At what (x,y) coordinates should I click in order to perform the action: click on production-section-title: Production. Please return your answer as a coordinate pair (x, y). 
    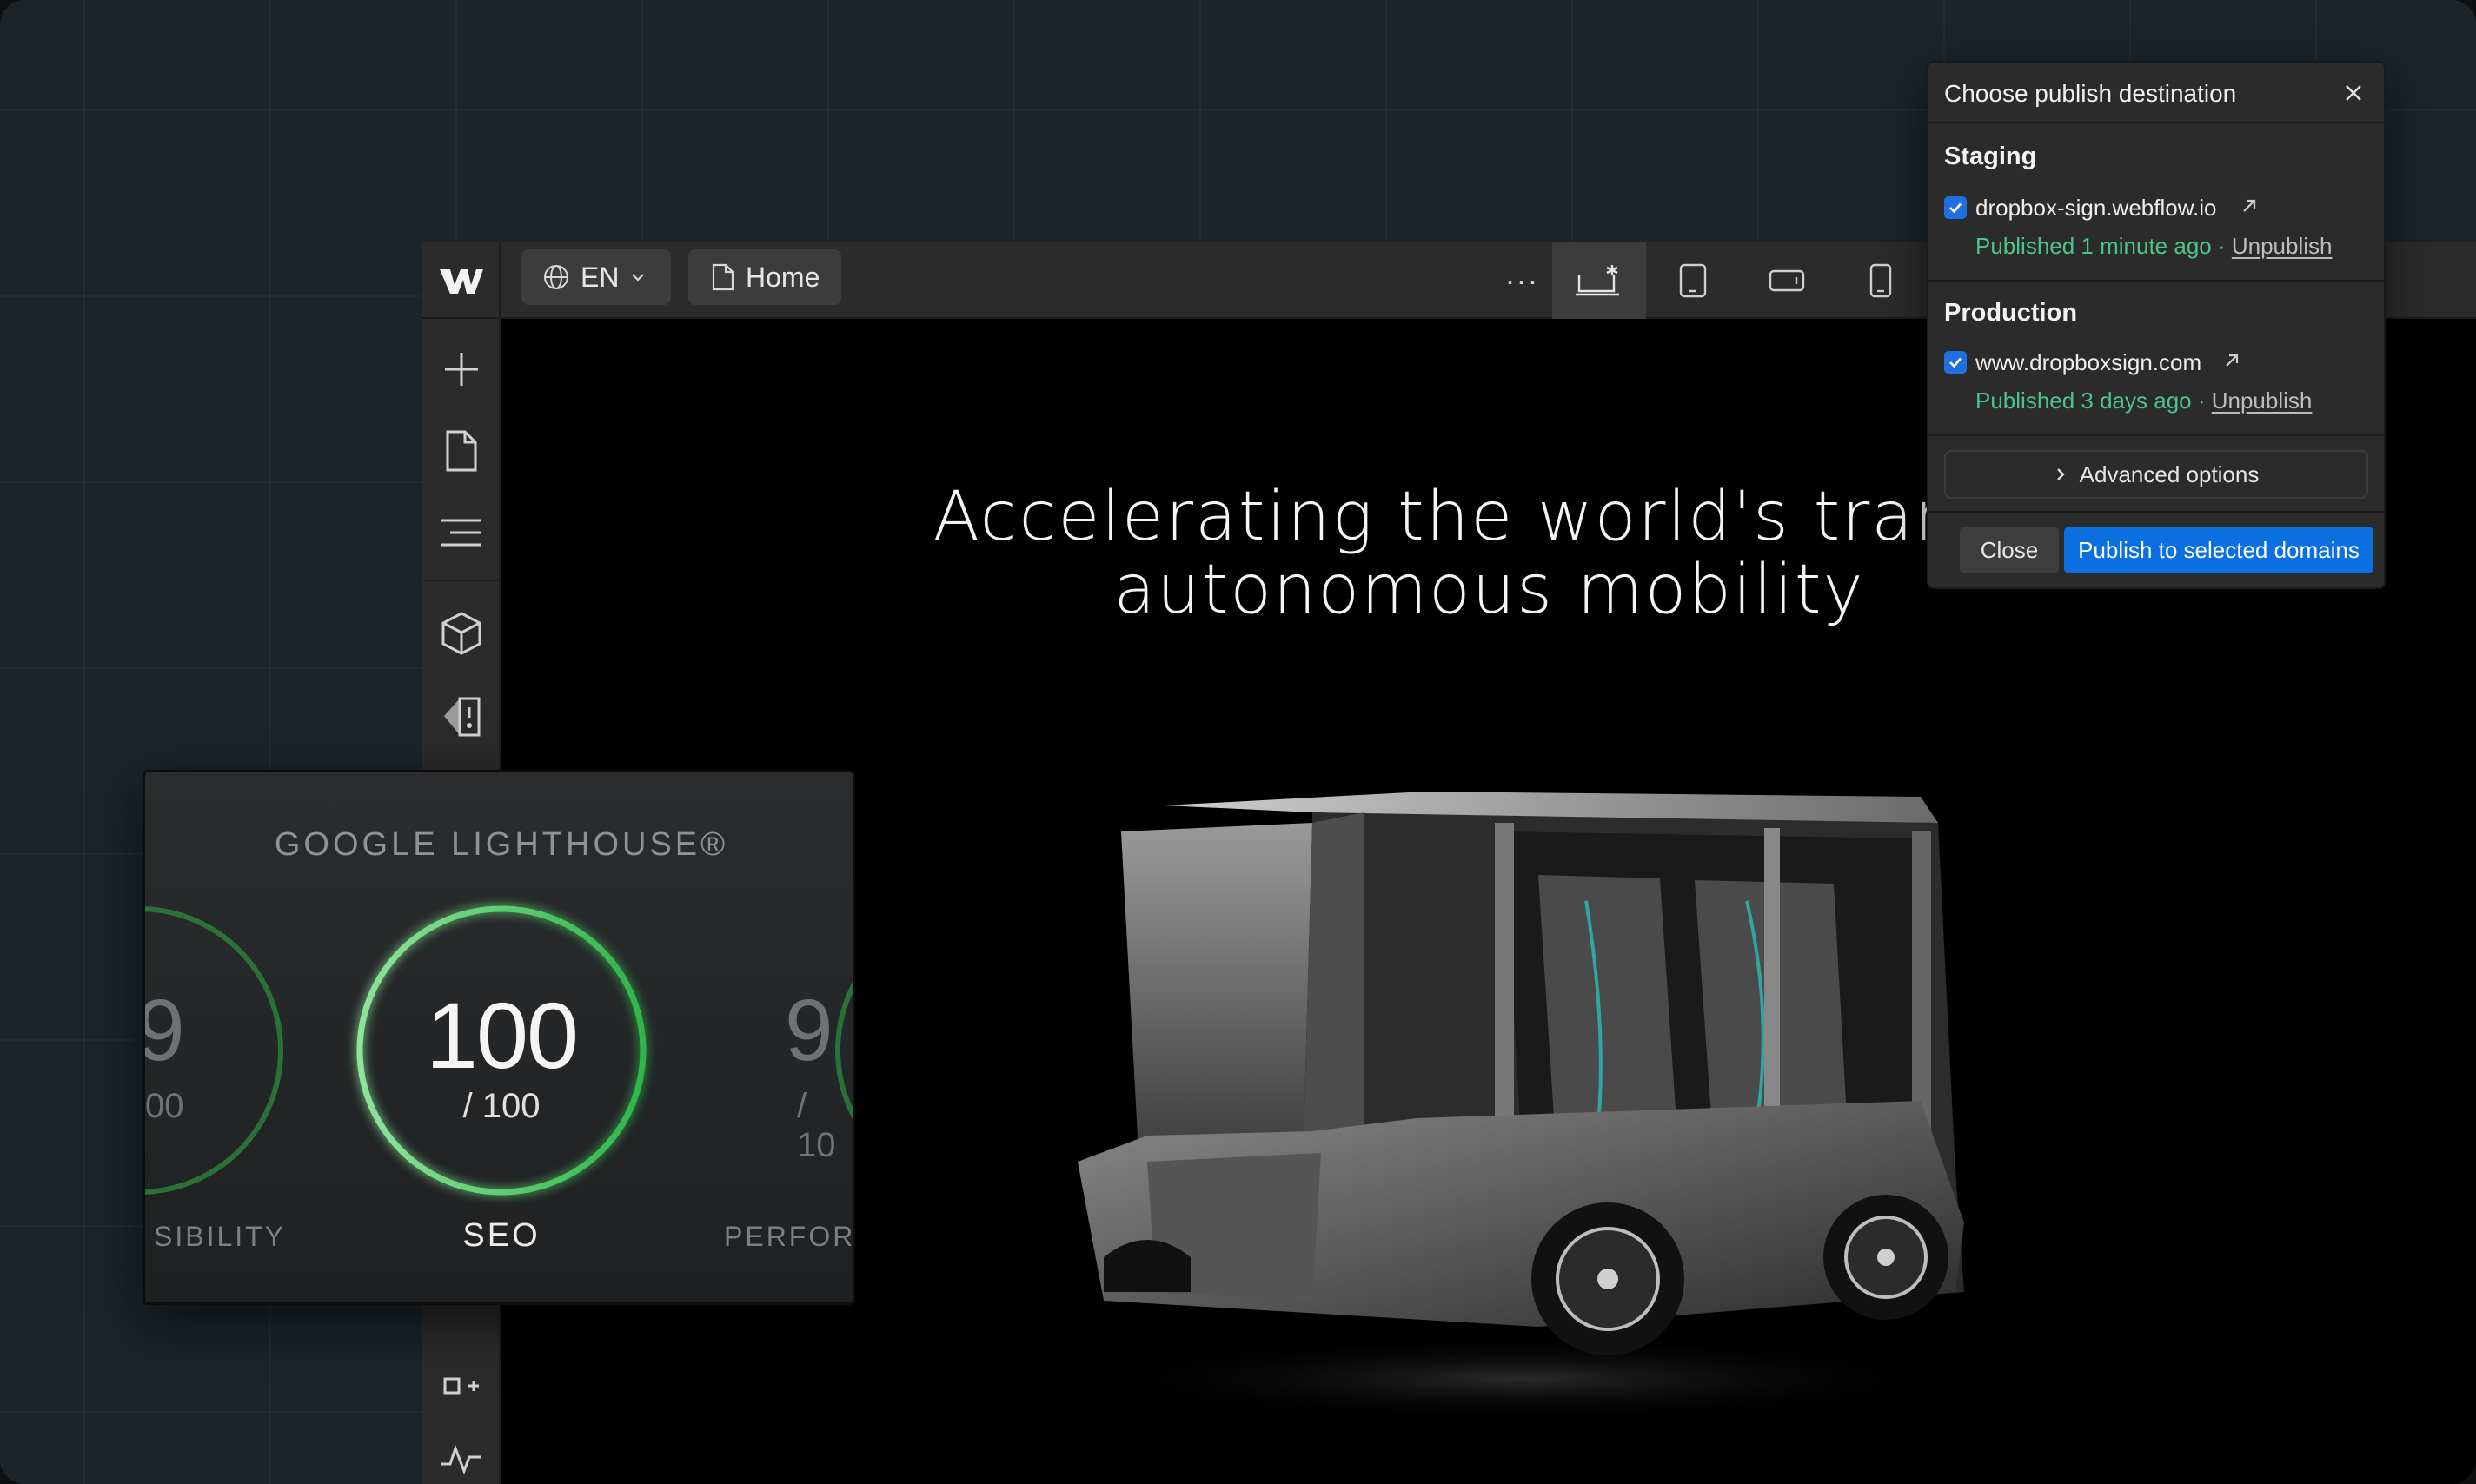
    Looking at the image, I should click on (2011, 313).